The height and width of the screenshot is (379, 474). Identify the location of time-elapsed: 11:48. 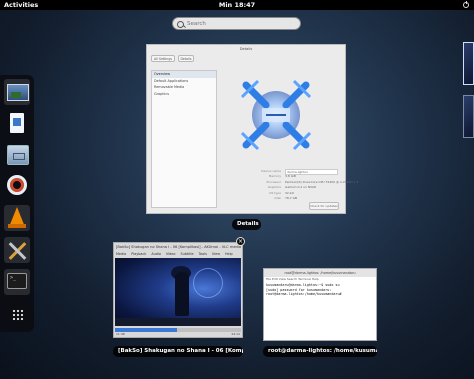
(120, 334).